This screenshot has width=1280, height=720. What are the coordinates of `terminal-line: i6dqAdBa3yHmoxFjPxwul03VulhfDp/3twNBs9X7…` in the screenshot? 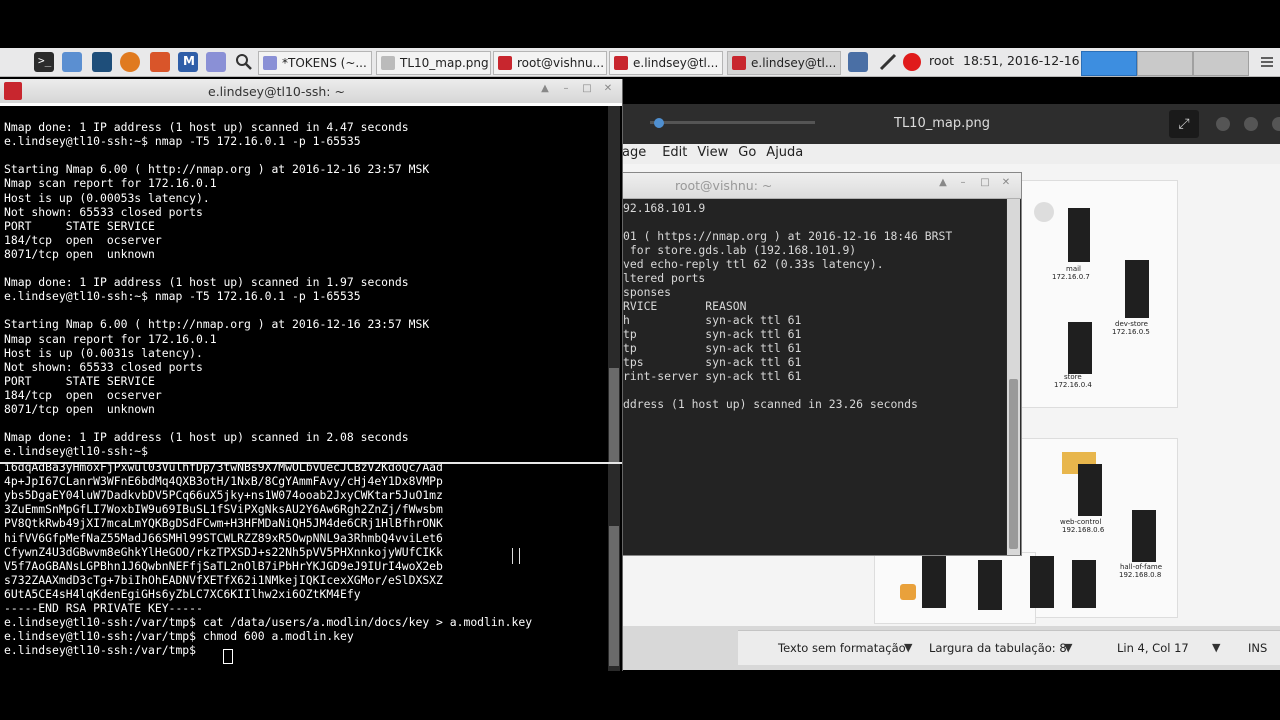 It's located at (223, 469).